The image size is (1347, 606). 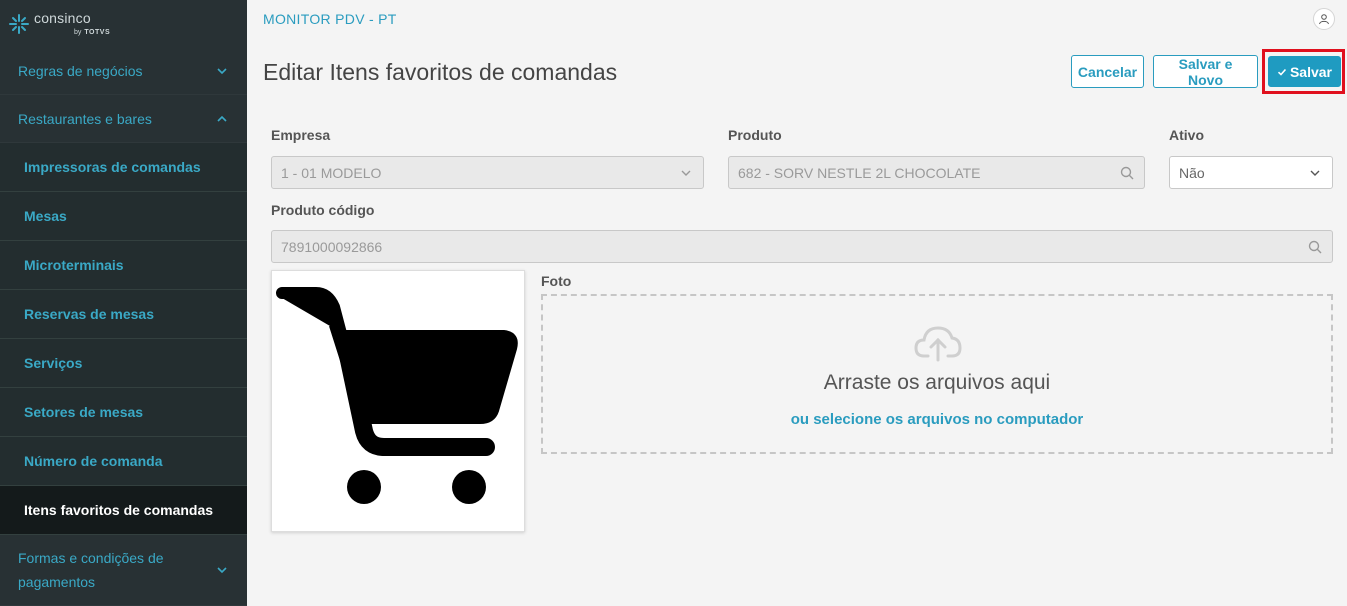 I want to click on sidebar-item-itens-favoritos: Itens favoritos de comandas, so click(x=123, y=510).